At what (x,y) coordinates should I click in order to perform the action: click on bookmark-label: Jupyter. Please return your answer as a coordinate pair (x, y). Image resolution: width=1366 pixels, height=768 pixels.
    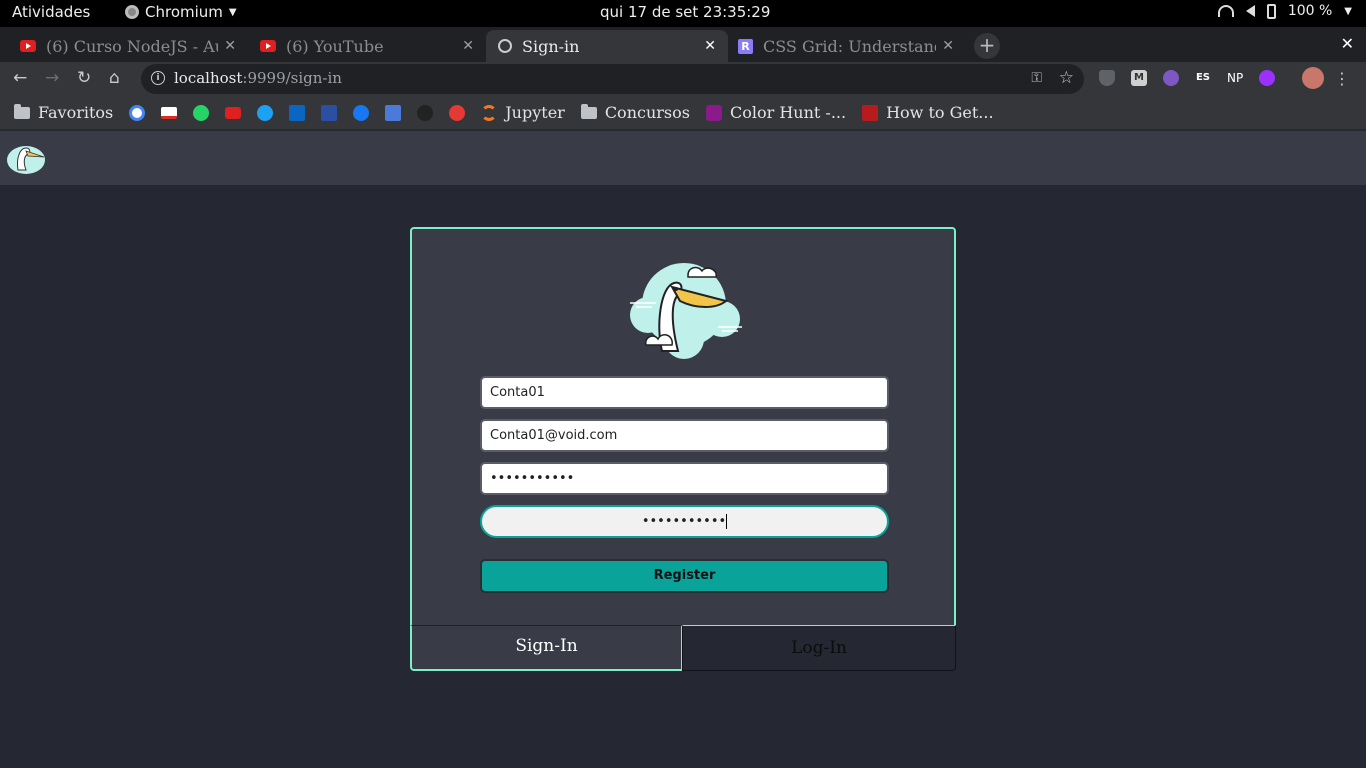
    Looking at the image, I should click on (535, 112).